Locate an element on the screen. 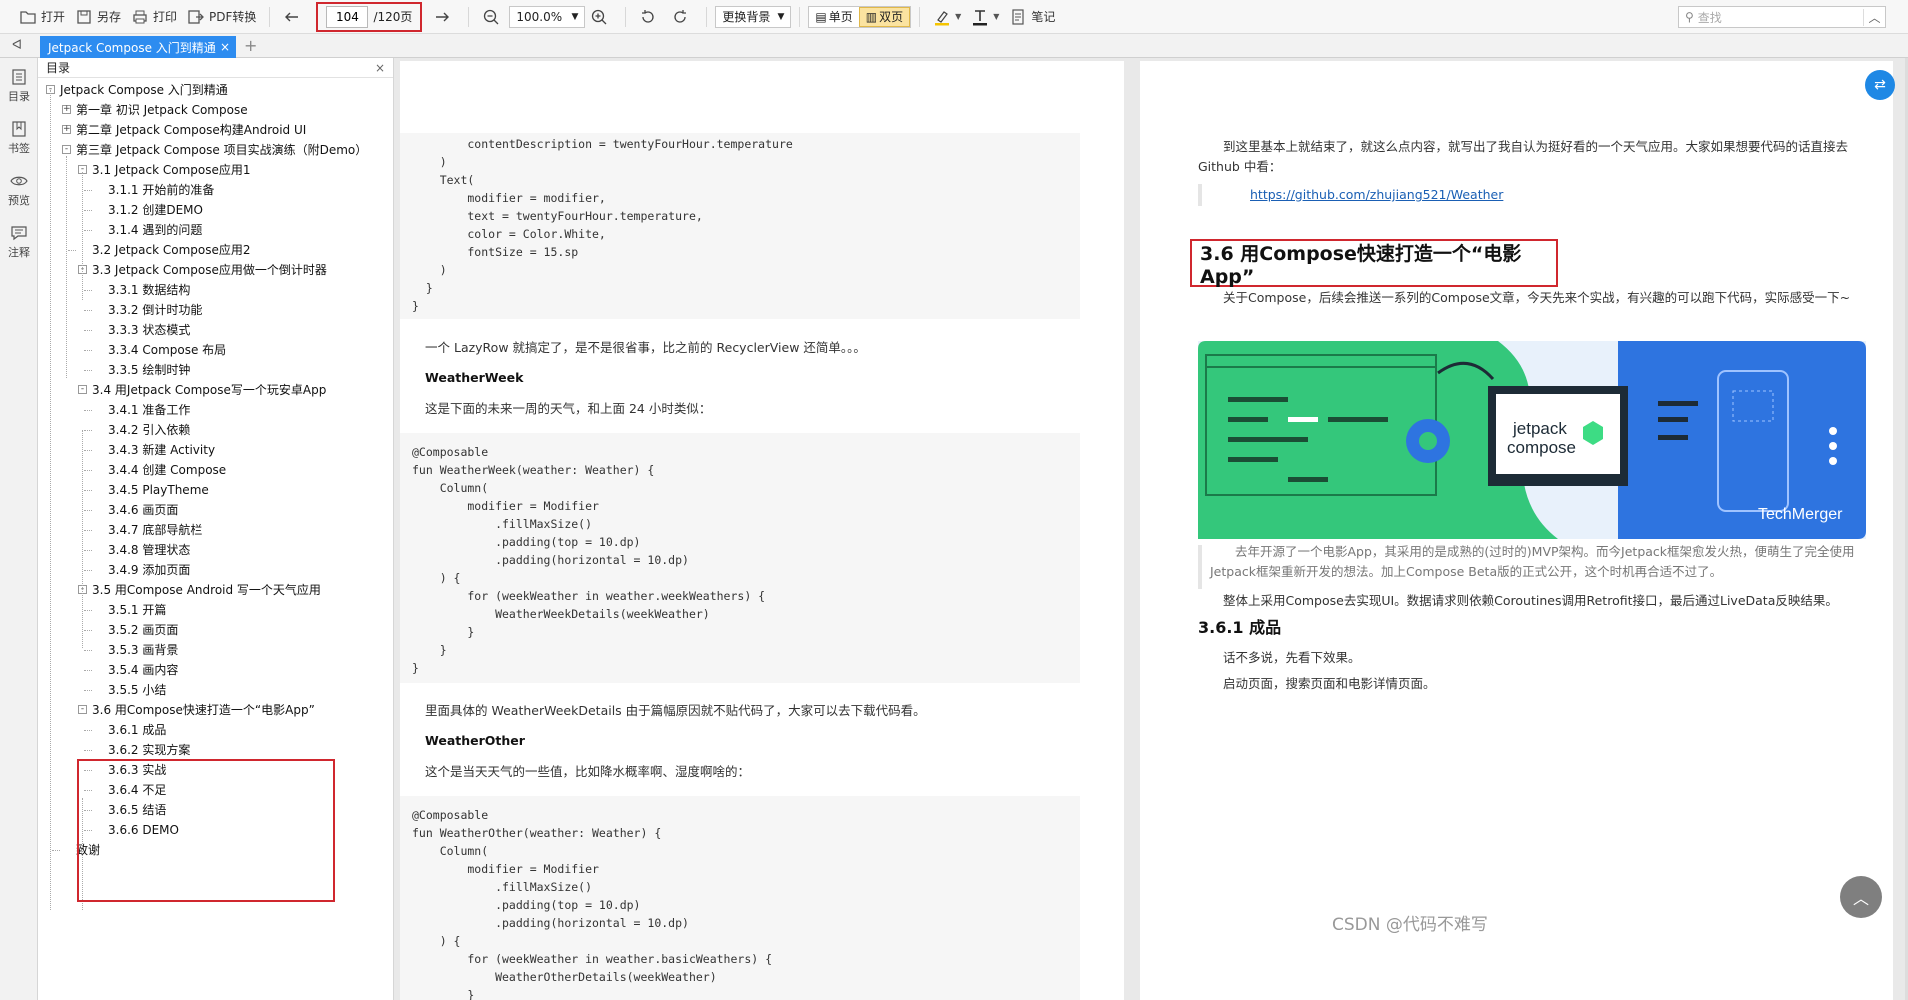  highlight-button: ▼ is located at coordinates (947, 17).